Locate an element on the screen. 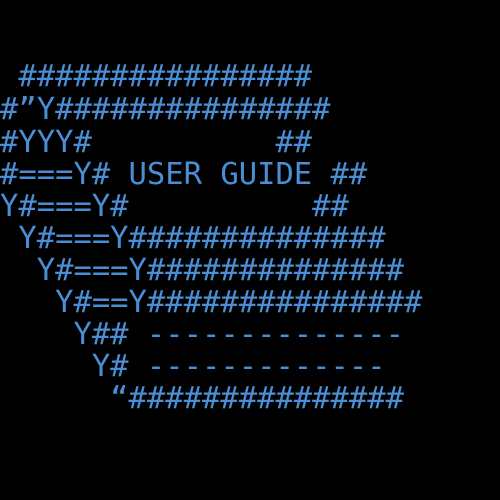  art-line-8: Y#==Y############### is located at coordinates (211, 302).